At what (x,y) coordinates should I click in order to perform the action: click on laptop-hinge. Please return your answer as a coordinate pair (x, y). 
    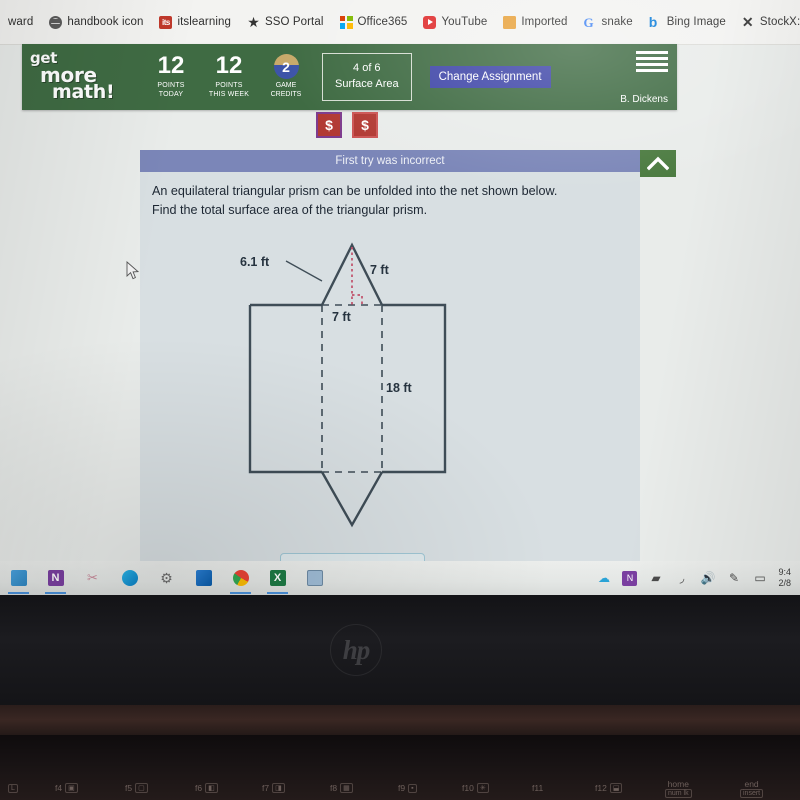
    Looking at the image, I should click on (400, 720).